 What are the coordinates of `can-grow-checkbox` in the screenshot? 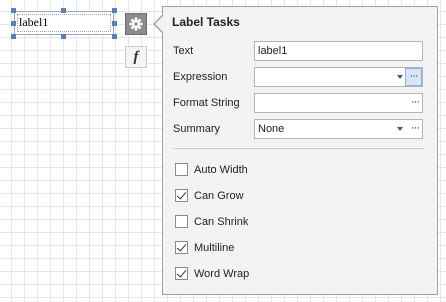 It's located at (181, 195).